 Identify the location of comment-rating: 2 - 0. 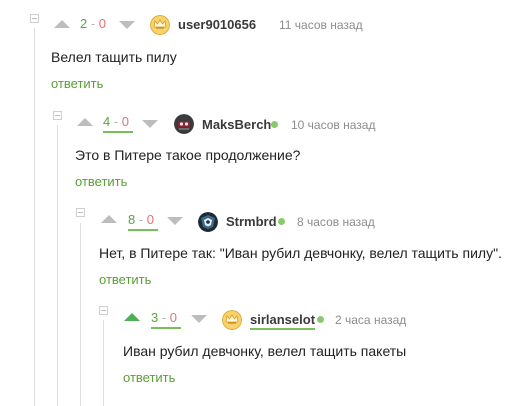
(93, 23).